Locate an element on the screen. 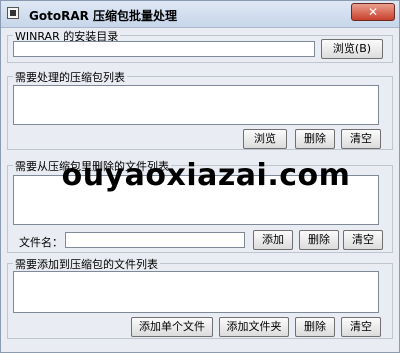 This screenshot has width=400, height=353. winrar-path-input is located at coordinates (164, 49).